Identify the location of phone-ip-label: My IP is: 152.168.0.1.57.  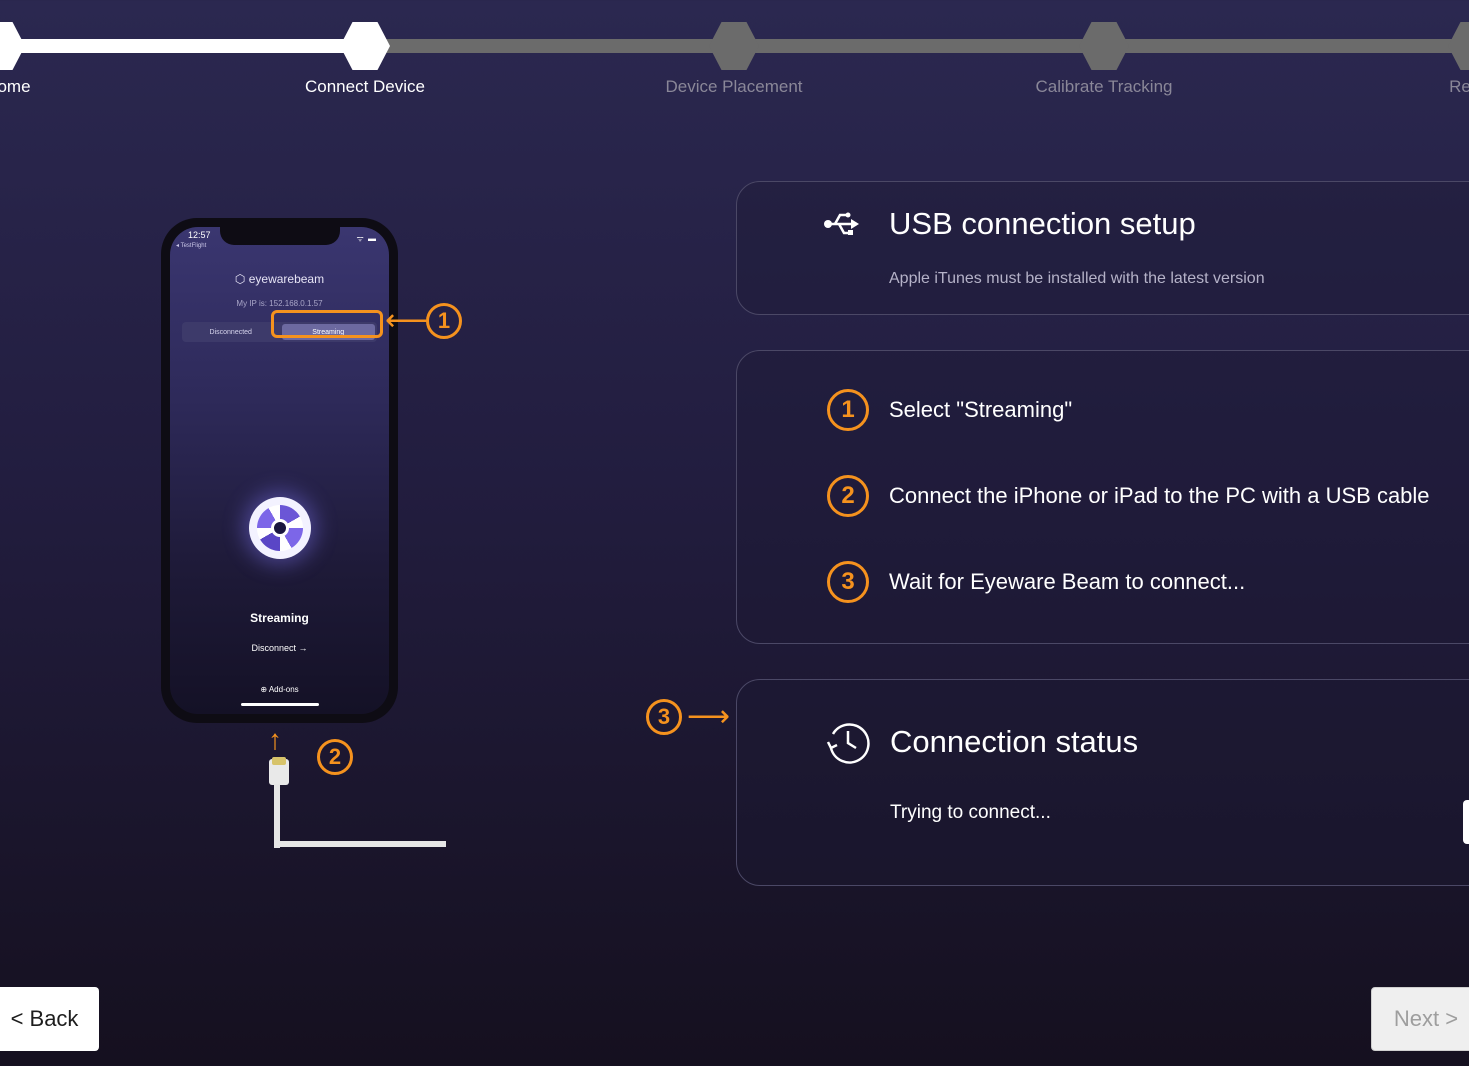
(279, 303).